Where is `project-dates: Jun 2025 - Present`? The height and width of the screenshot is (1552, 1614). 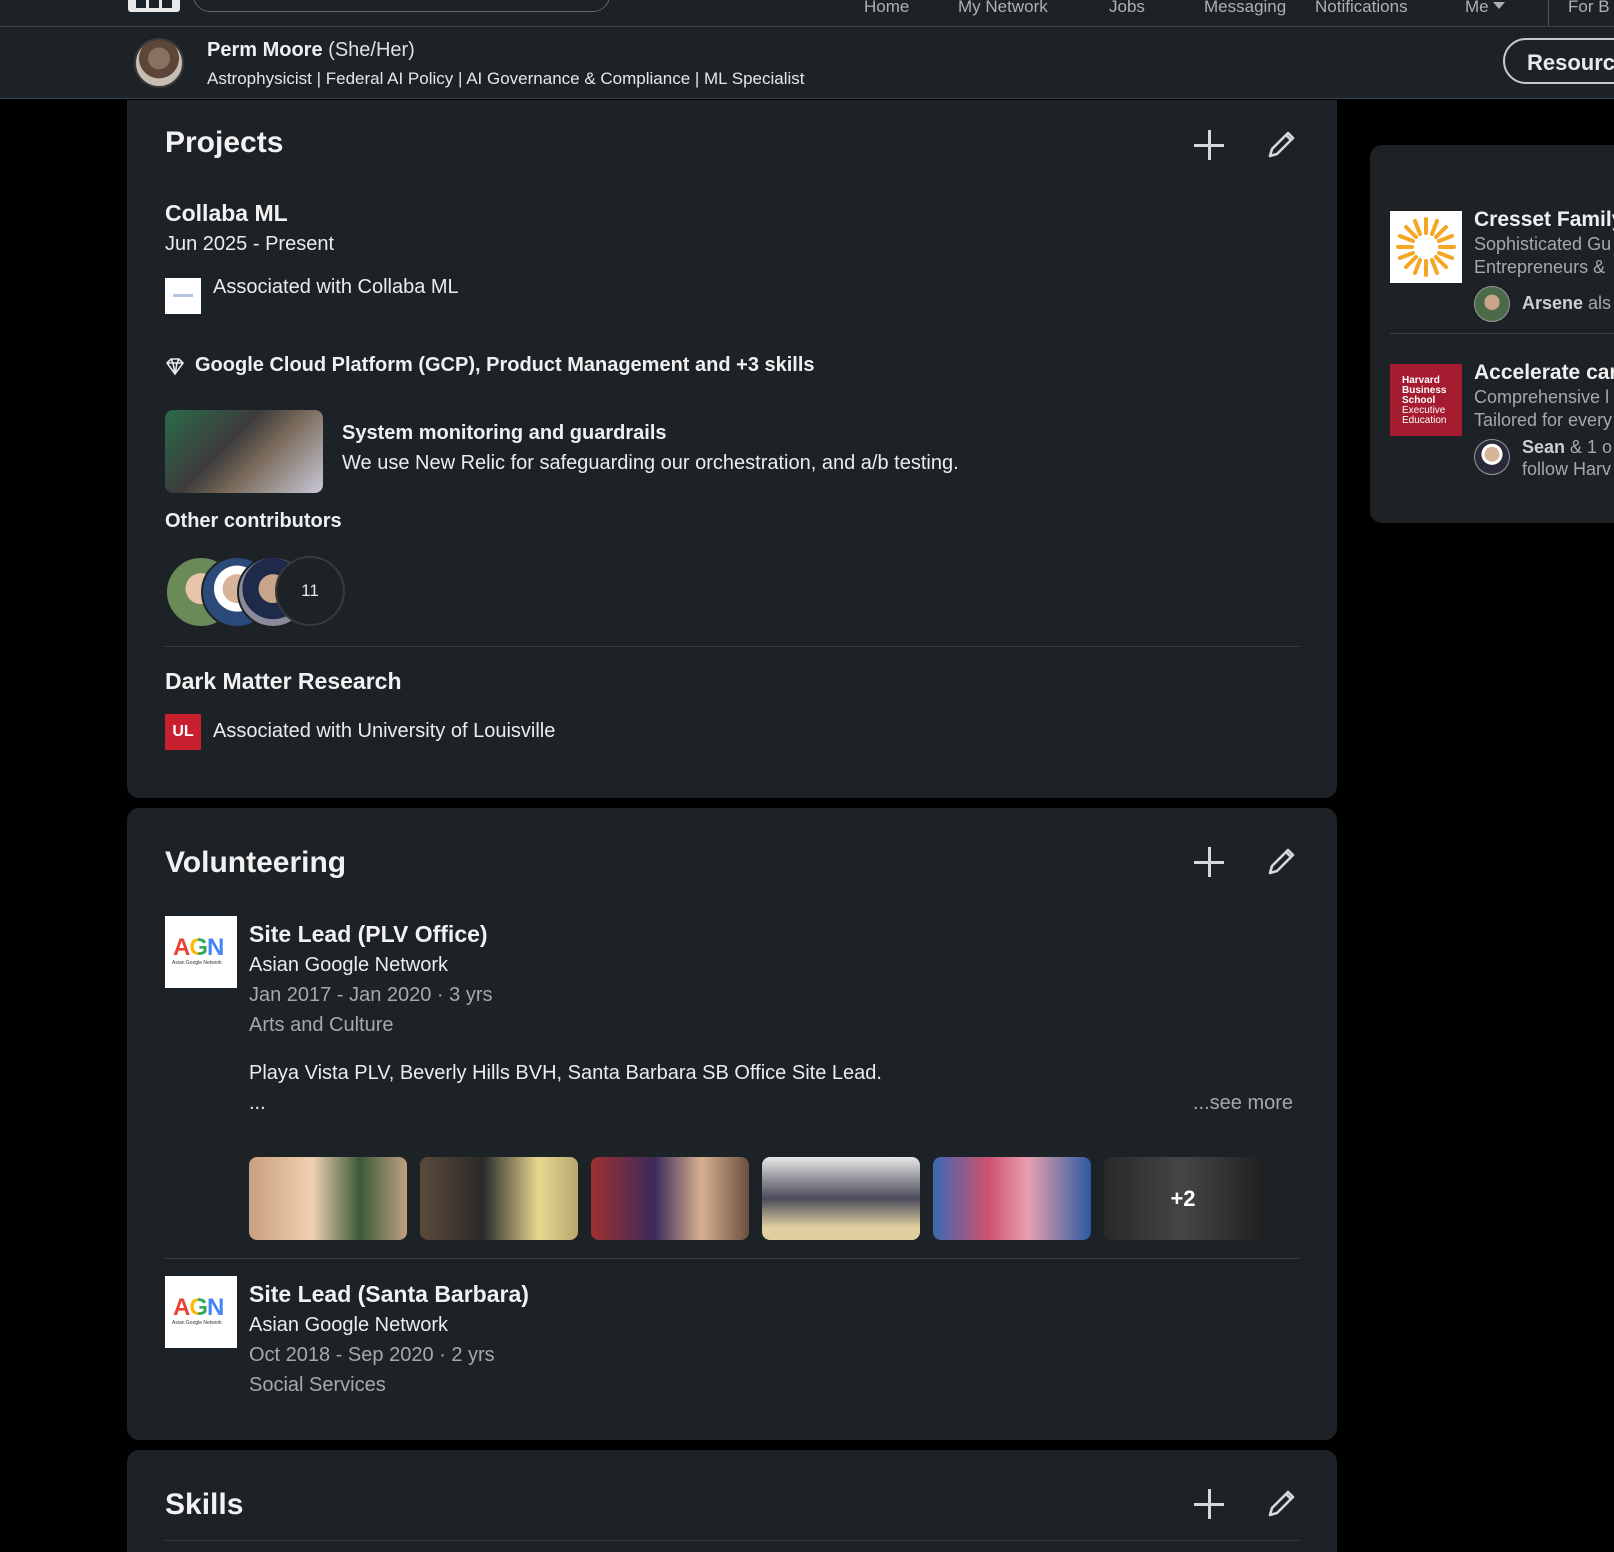
project-dates: Jun 2025 - Present is located at coordinates (249, 244).